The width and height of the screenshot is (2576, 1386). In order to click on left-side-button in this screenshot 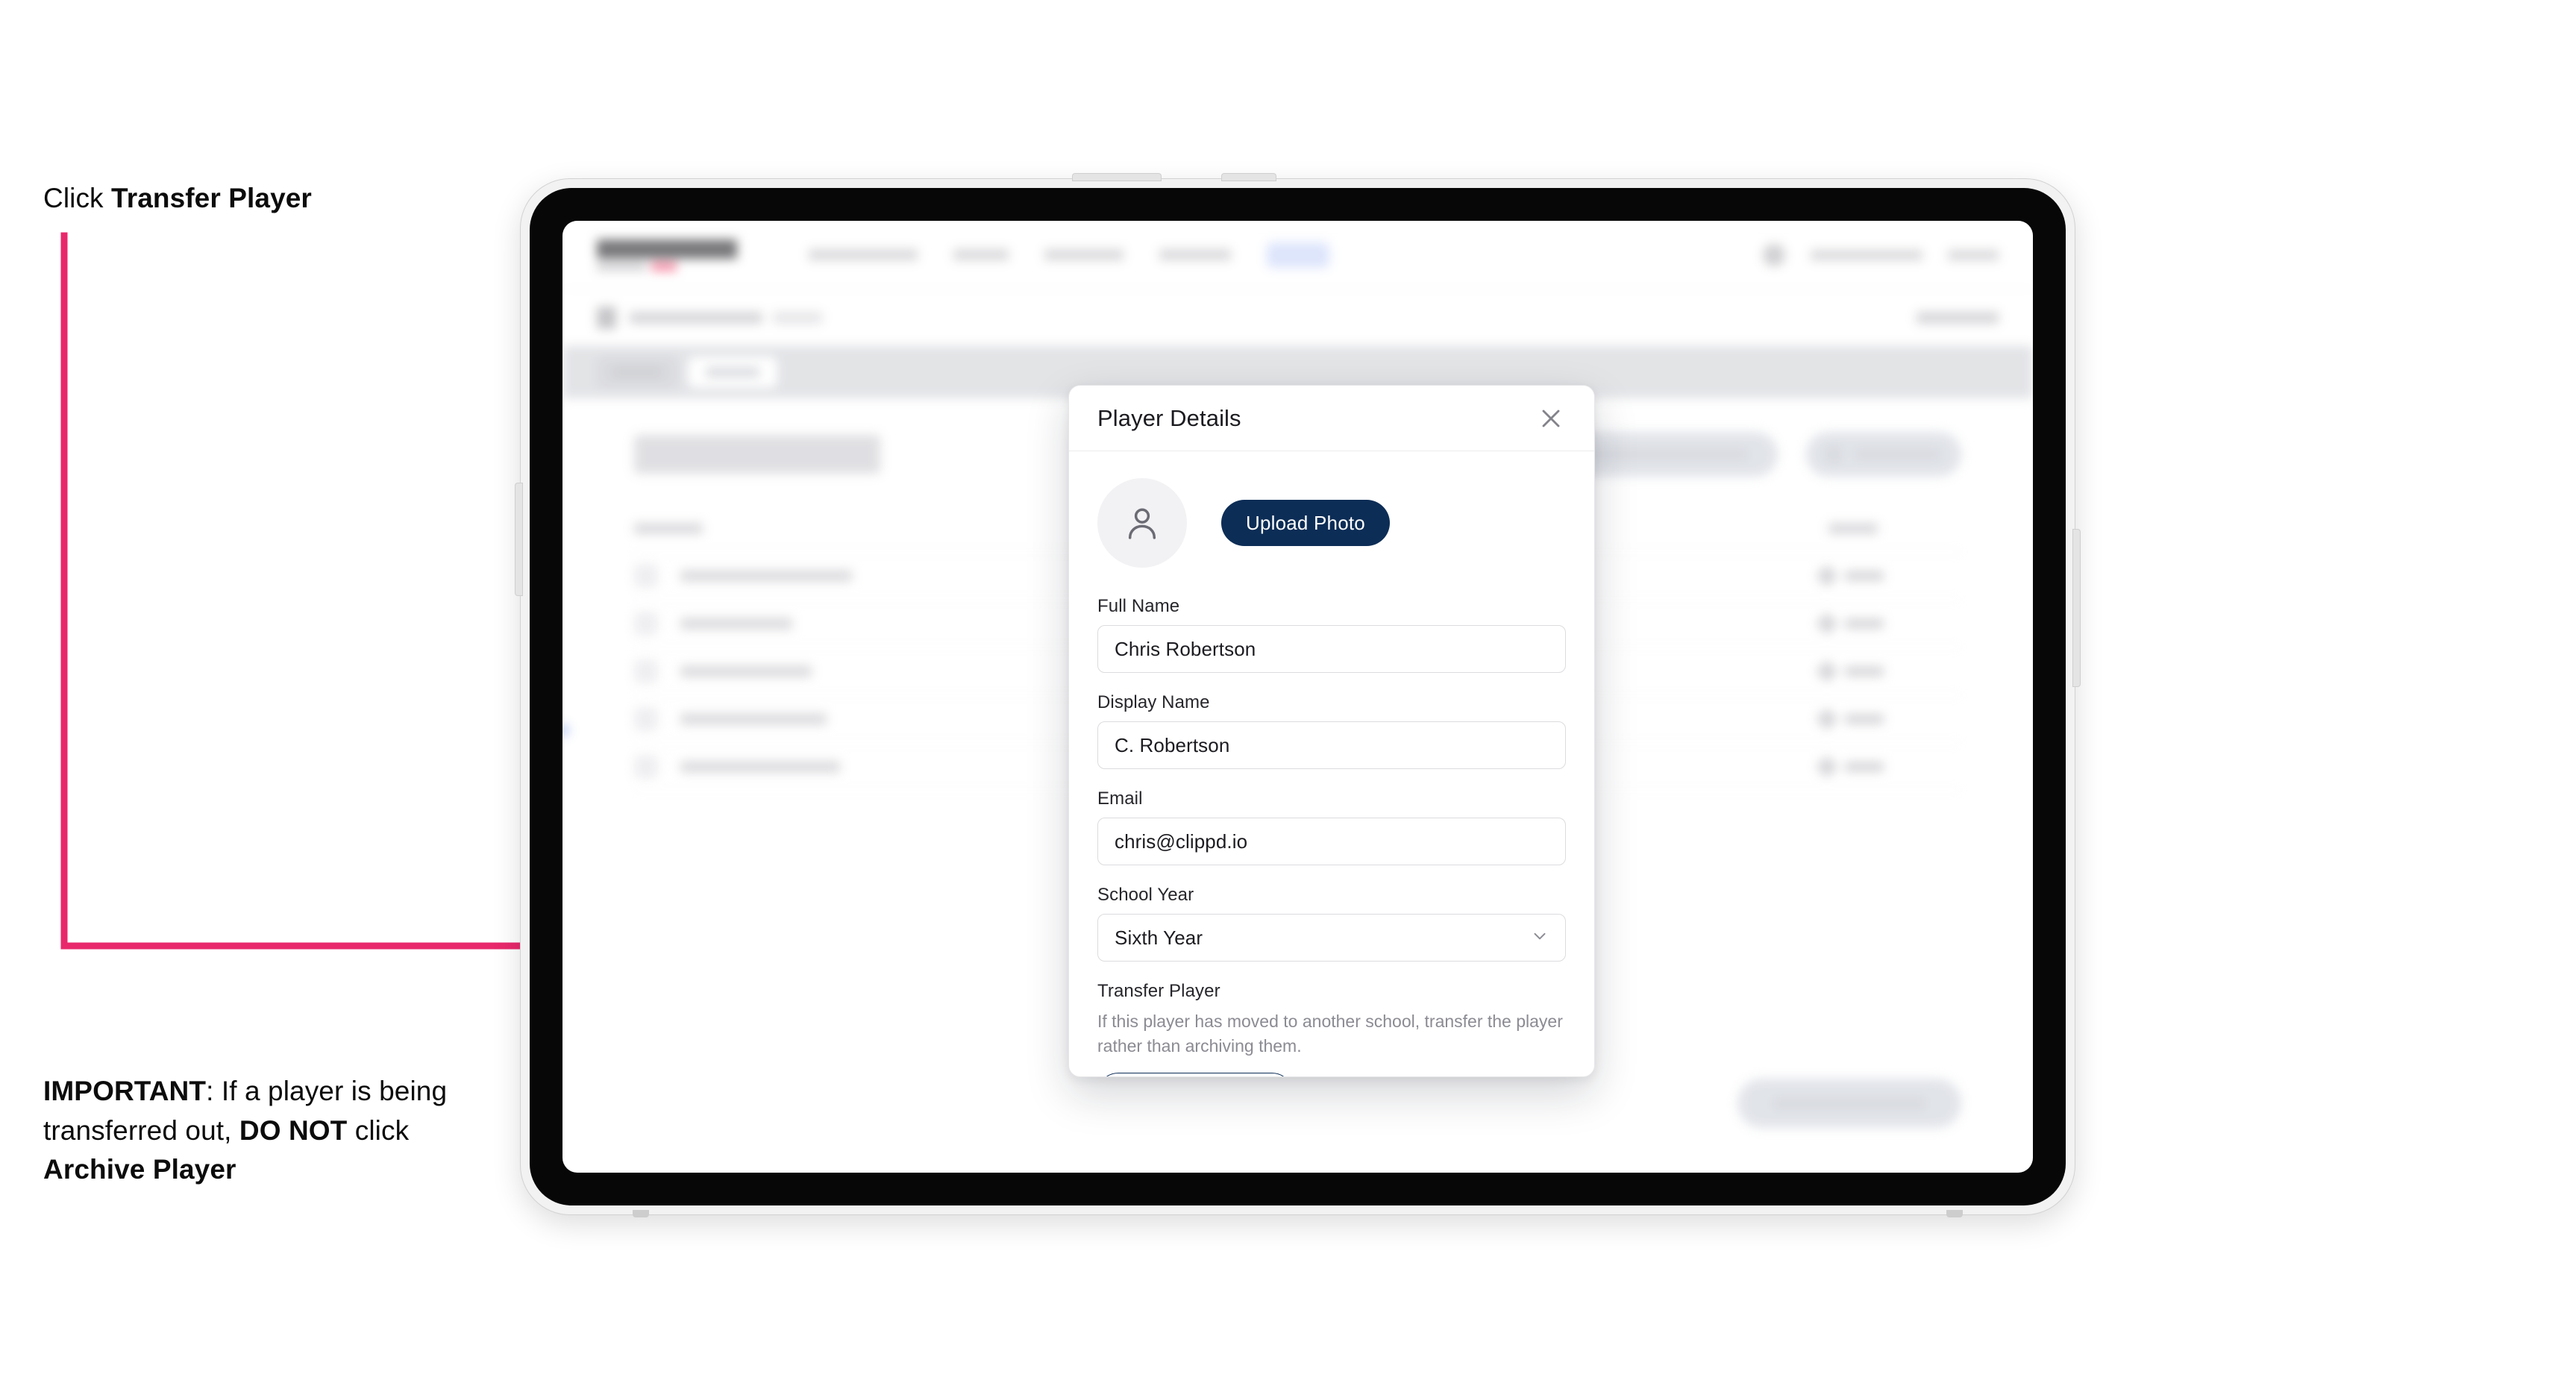, I will do `click(518, 539)`.